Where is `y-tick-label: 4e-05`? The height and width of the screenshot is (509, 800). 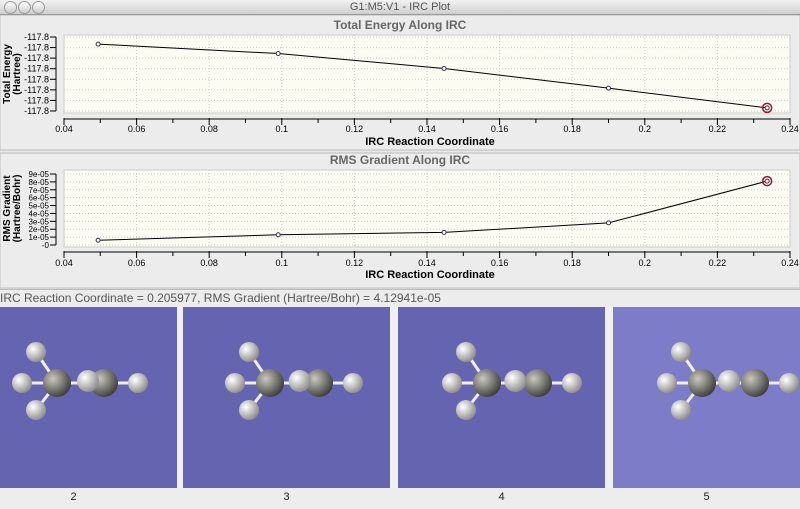
y-tick-label: 4e-05 is located at coordinates (39, 213).